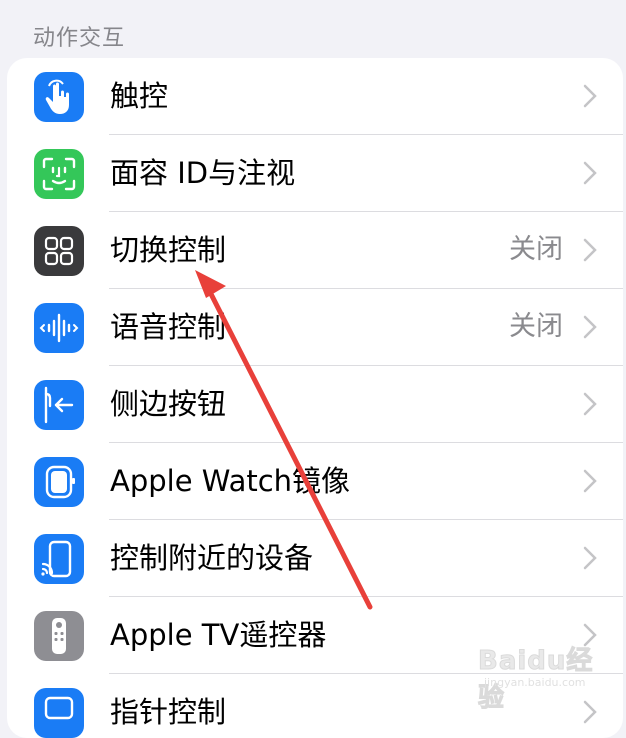 Image resolution: width=626 pixels, height=738 pixels. What do you see at coordinates (315, 327) in the screenshot?
I see `row-voice-control: 语音控制 关闭` at bounding box center [315, 327].